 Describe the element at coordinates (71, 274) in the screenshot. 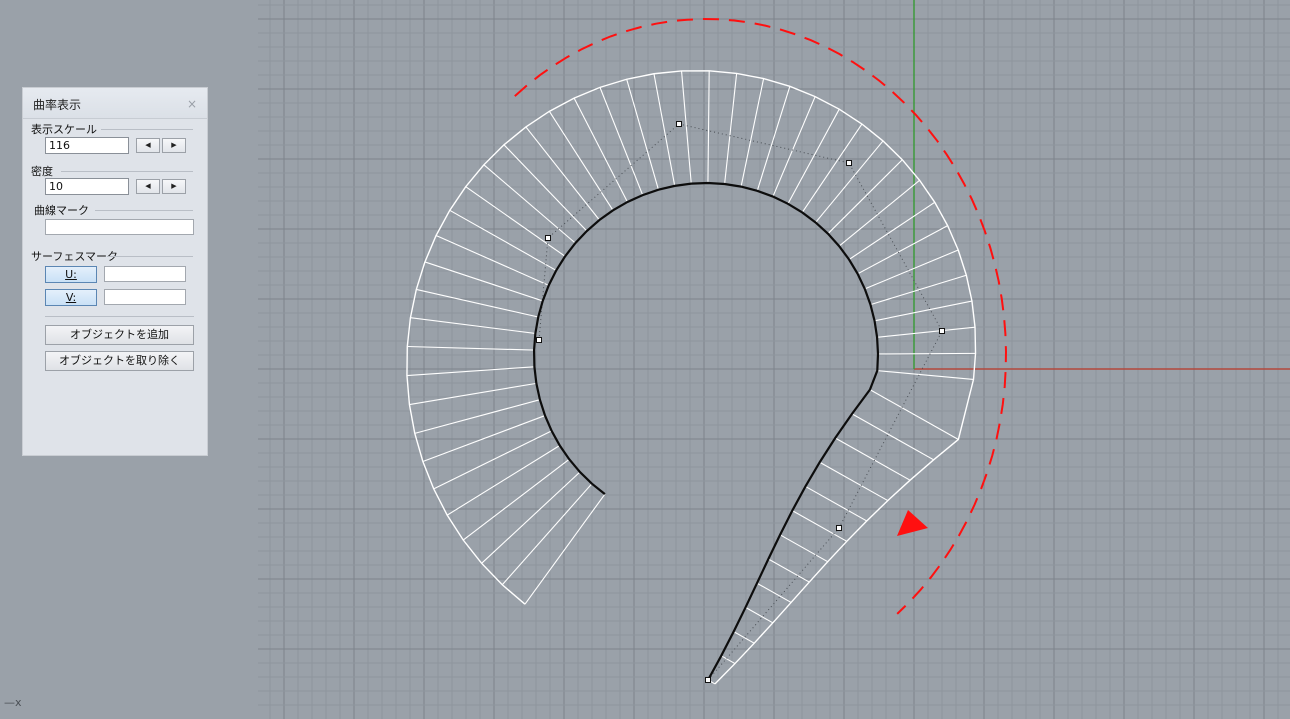

I see `u-button: U:` at that location.